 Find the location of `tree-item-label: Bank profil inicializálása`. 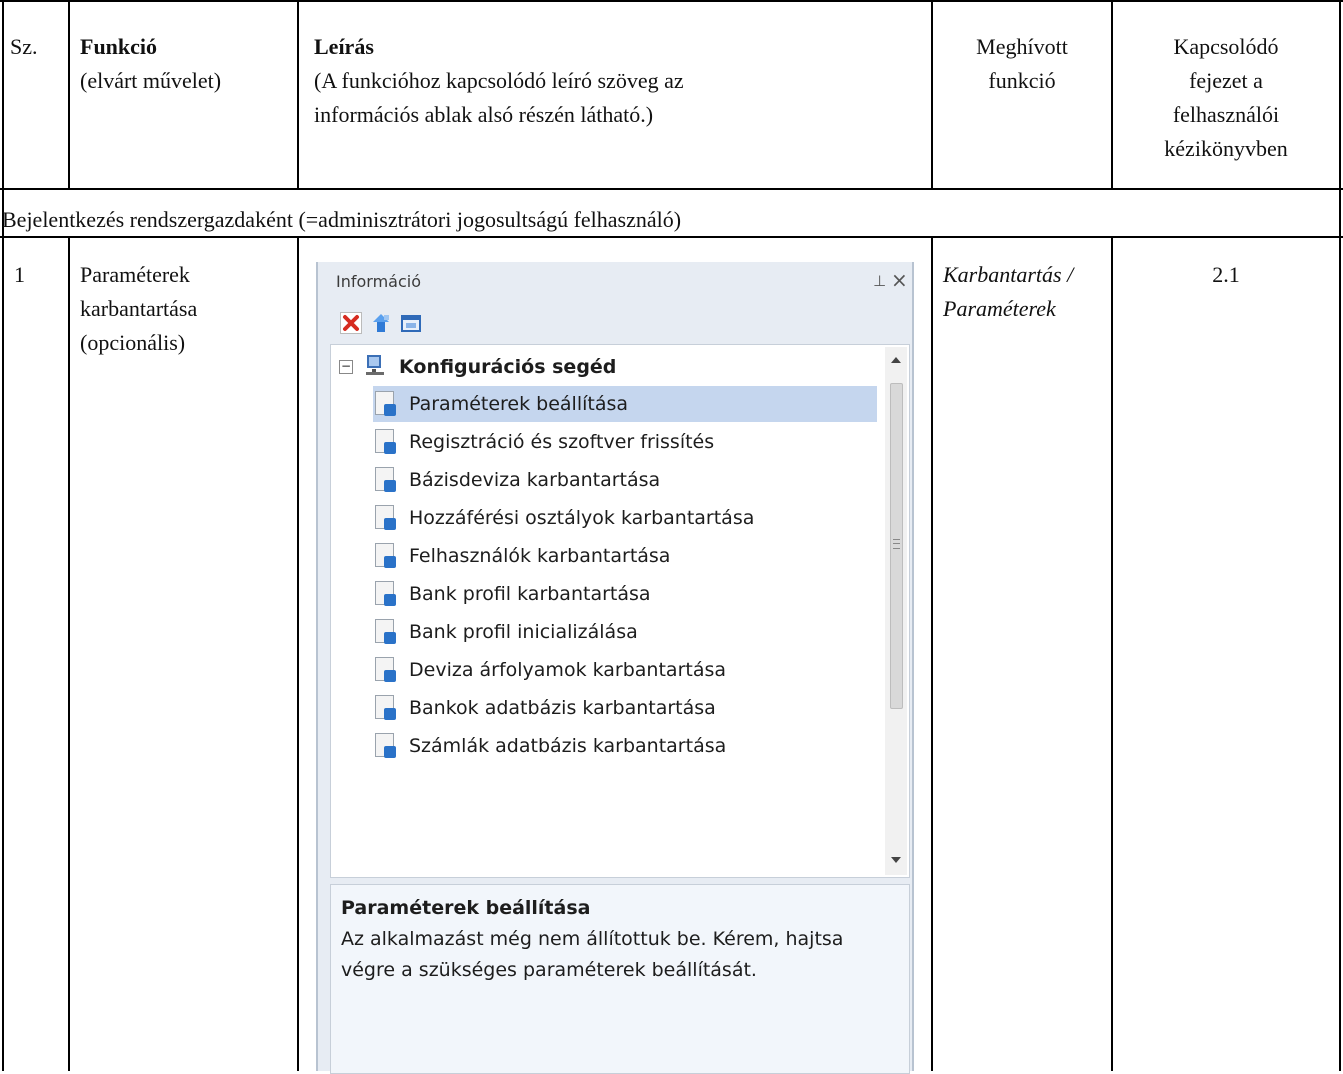

tree-item-label: Bank profil inicializálása is located at coordinates (523, 632).